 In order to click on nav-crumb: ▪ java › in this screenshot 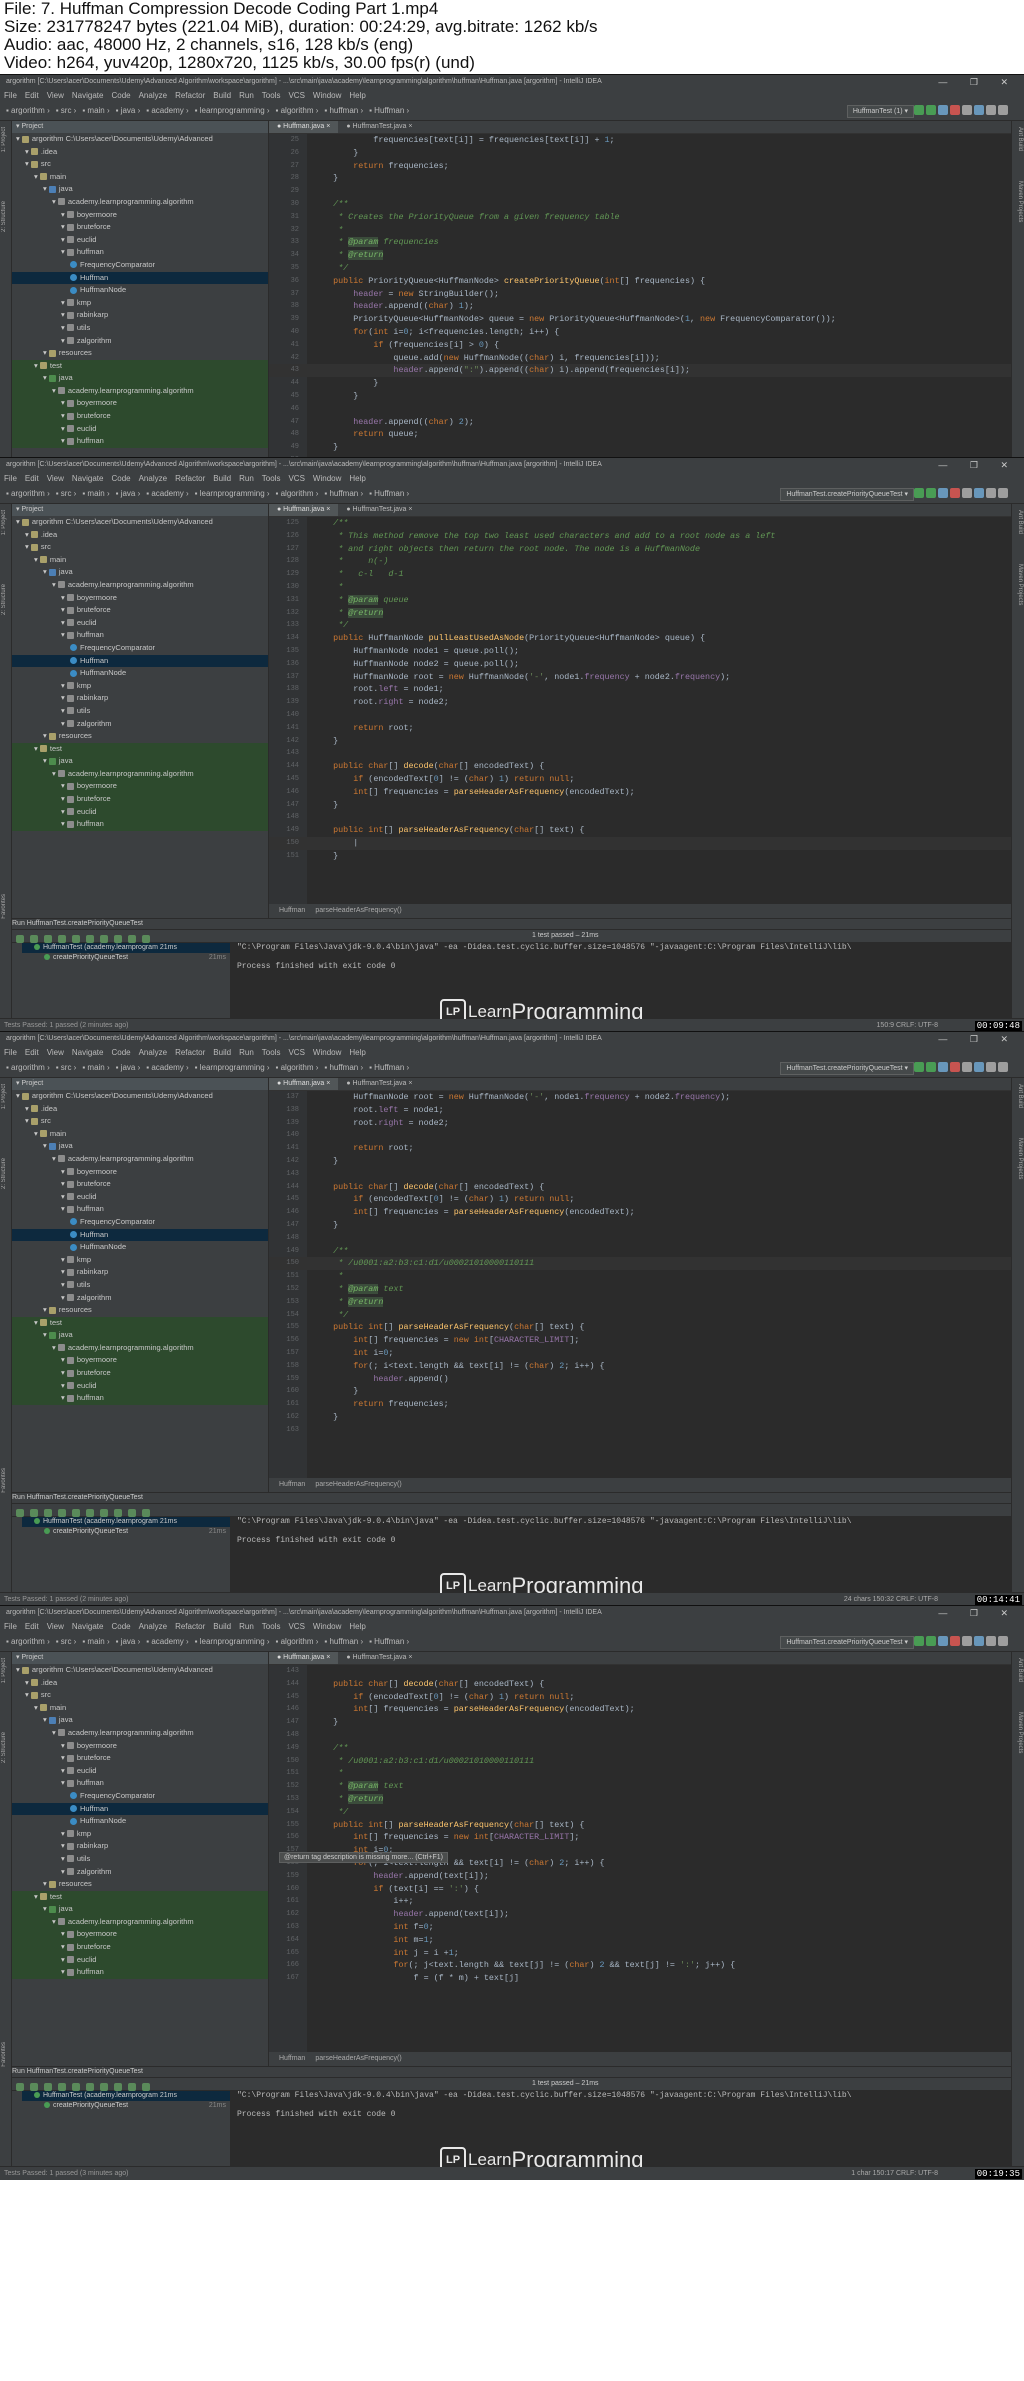, I will do `click(128, 493)`.